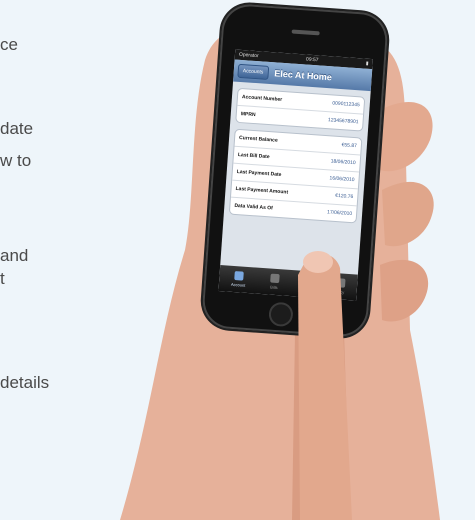 The width and height of the screenshot is (475, 520). I want to click on carrier-label: Operator, so click(248, 55).